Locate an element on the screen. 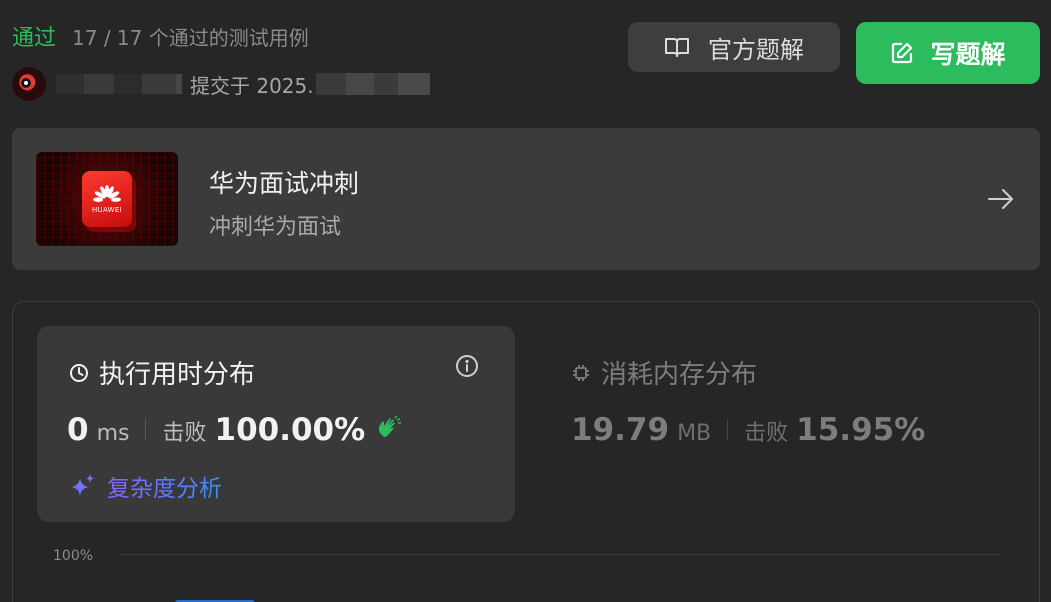  runtime-value: 0 is located at coordinates (78, 430).